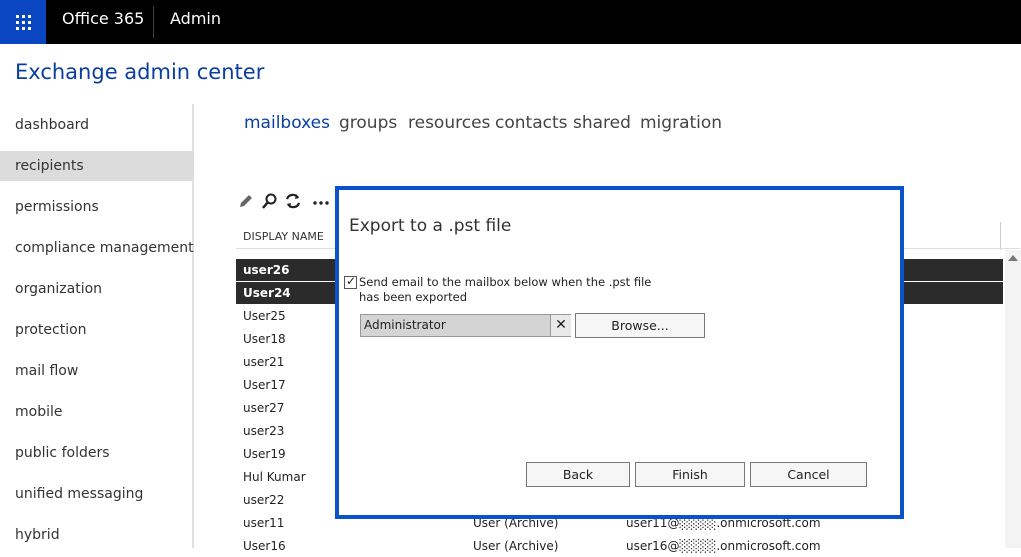 This screenshot has width=1021, height=557. Describe the element at coordinates (97, 371) in the screenshot. I see `sidebar-item-mail-flow: mail flow` at that location.